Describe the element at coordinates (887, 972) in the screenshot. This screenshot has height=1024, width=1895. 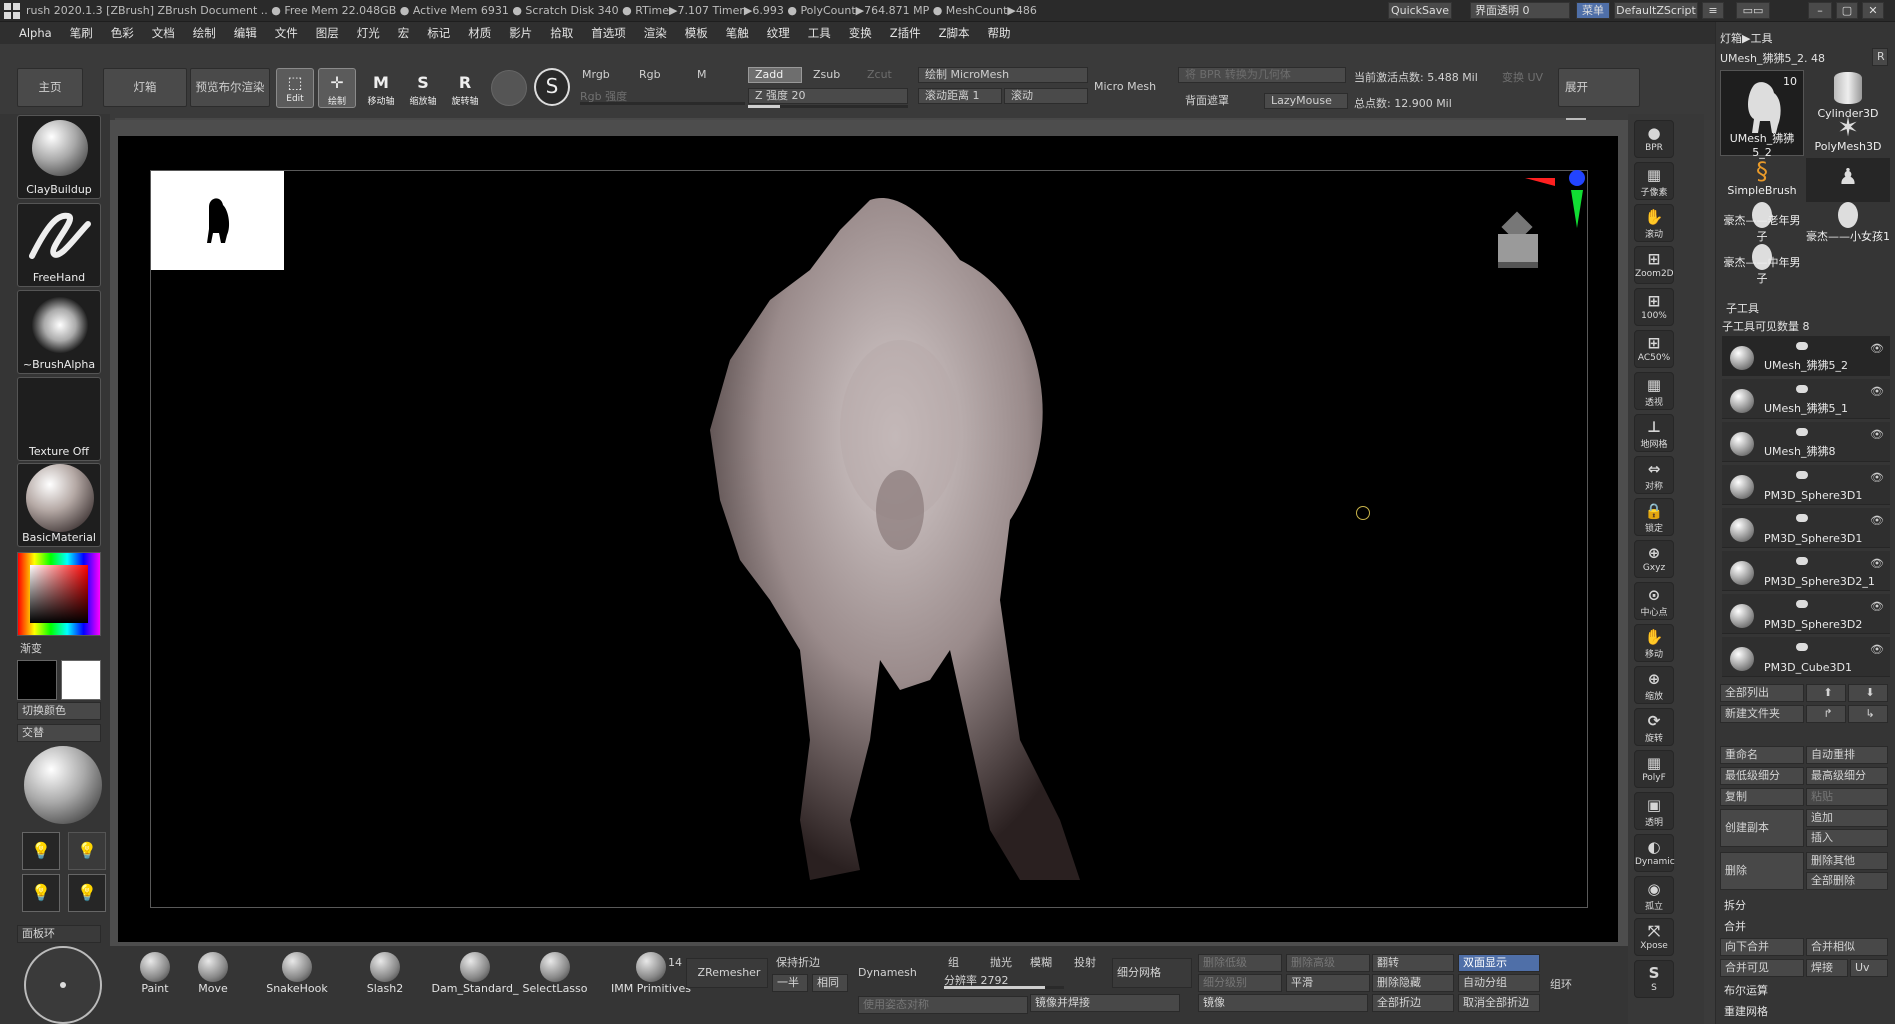
I see `dynamesh-button: Dynamesh` at that location.